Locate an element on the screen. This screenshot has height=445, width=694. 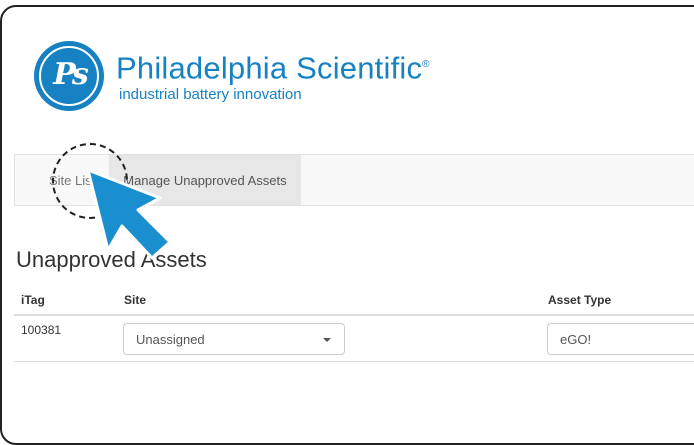
table-header: iTag Site Asset Type is located at coordinates (354, 301).